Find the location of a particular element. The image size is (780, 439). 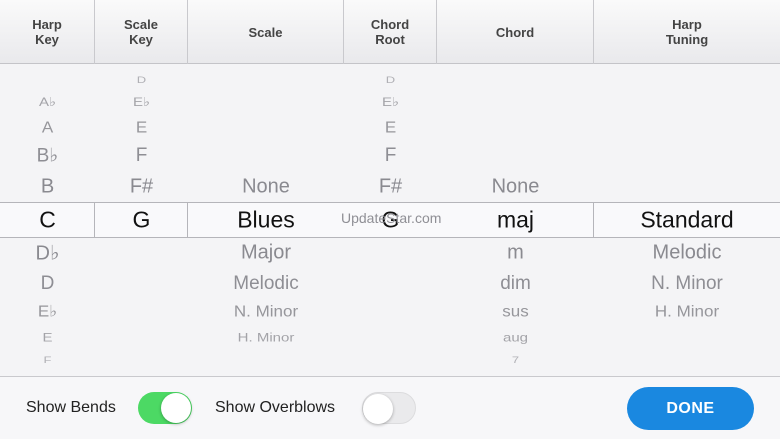

show-bends-toggle is located at coordinates (165, 408).